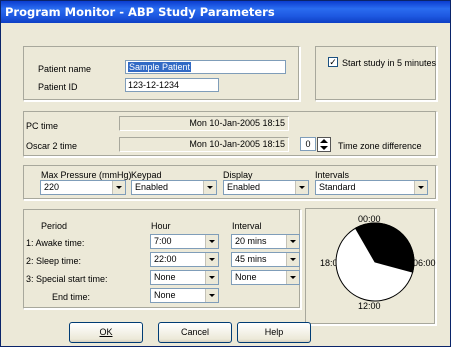  I want to click on cancel-button: Cancel, so click(195, 332).